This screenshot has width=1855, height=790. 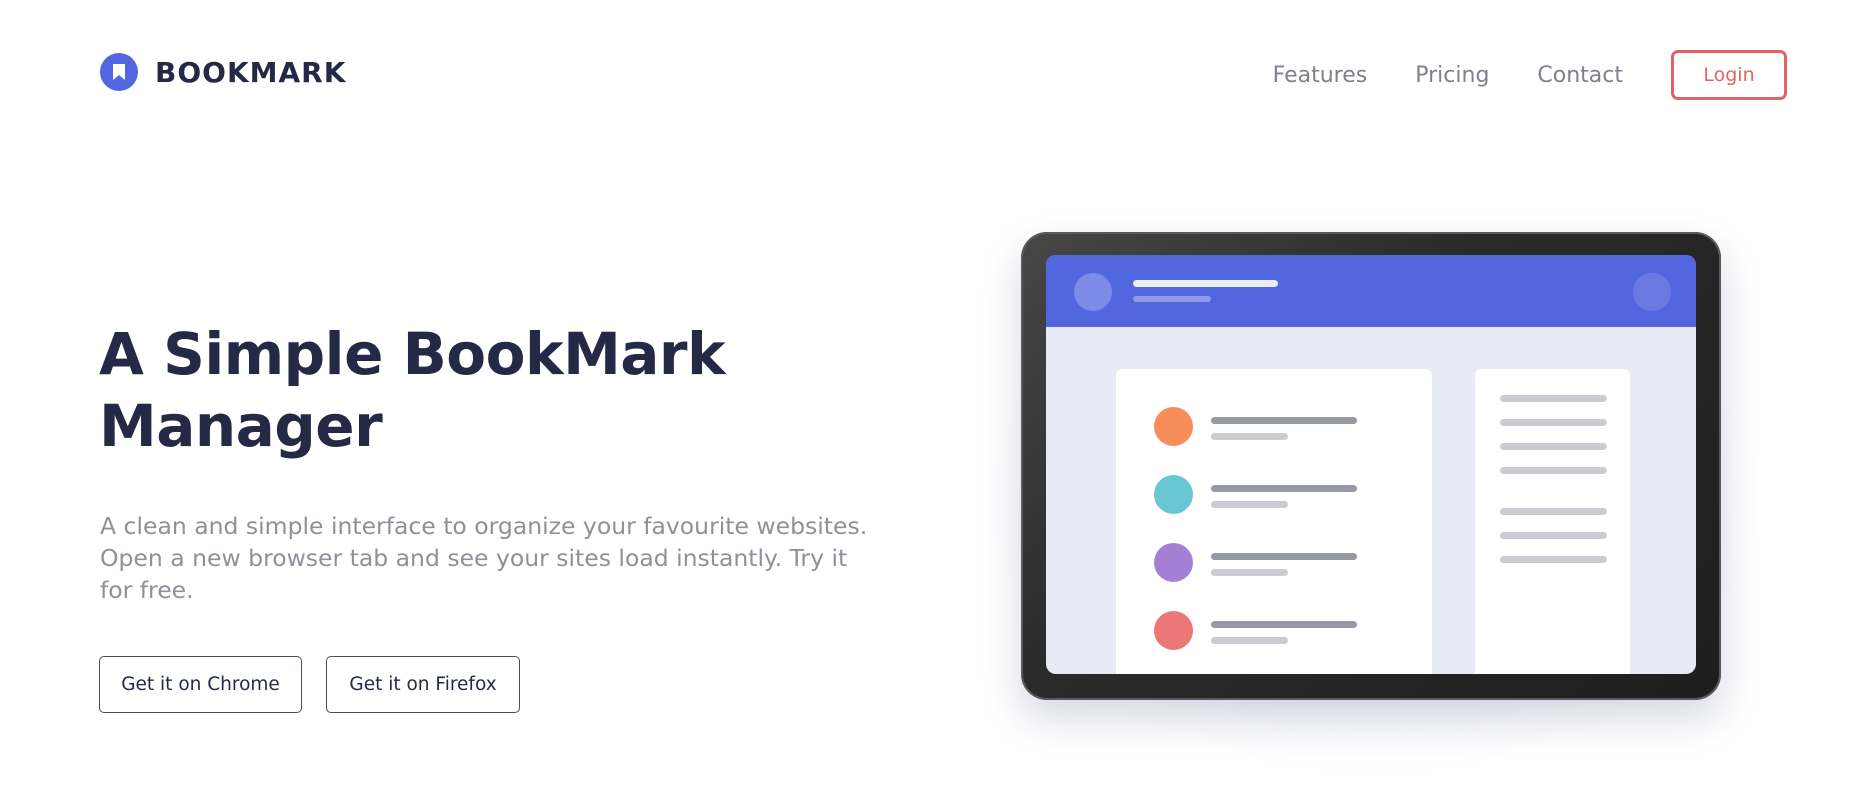 I want to click on hero-title-line-2: Manager, so click(x=241, y=426).